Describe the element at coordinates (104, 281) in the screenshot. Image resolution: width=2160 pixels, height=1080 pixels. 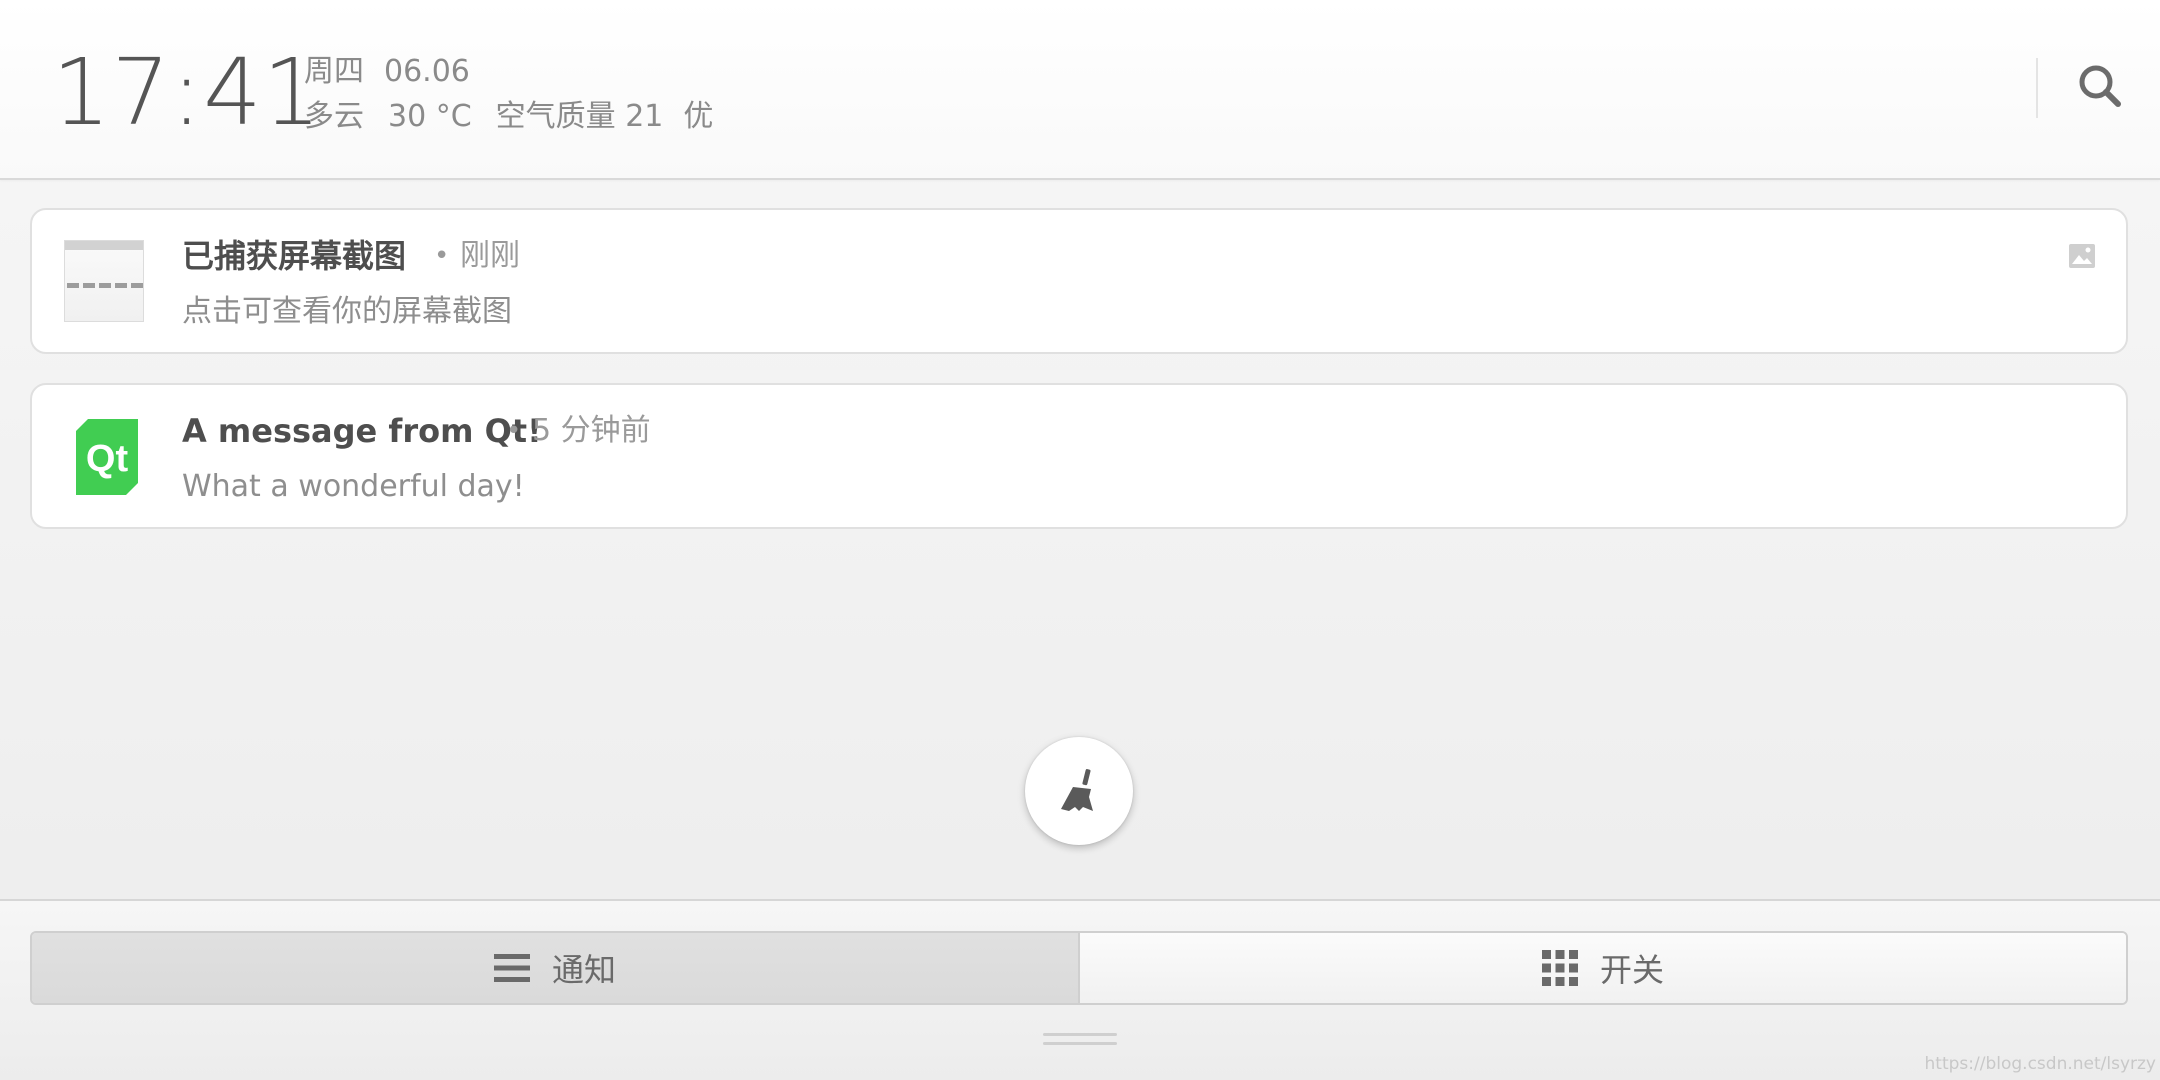
I see `screenshot-thumbnail` at that location.